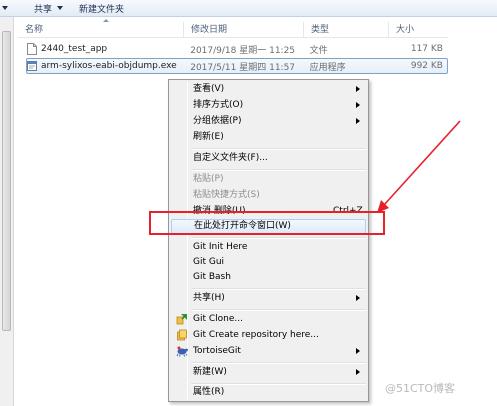  What do you see at coordinates (32, 66) in the screenshot?
I see `exe-icon` at bounding box center [32, 66].